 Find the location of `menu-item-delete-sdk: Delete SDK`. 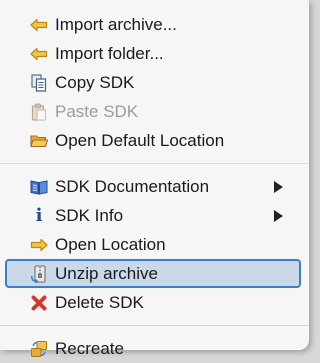

menu-item-delete-sdk: Delete SDK is located at coordinates (154, 302).